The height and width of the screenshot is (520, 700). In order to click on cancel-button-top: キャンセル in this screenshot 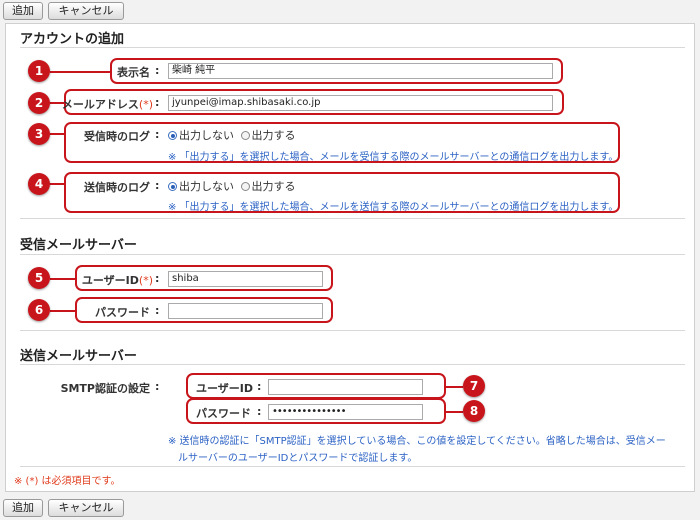, I will do `click(86, 11)`.